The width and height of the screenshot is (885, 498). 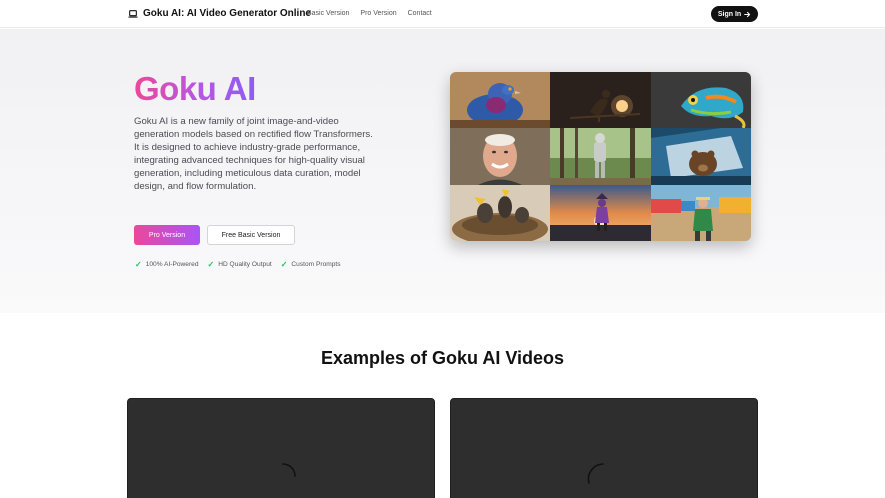 I want to click on brand: Goku AI: AI Video Generator Online, so click(x=219, y=13).